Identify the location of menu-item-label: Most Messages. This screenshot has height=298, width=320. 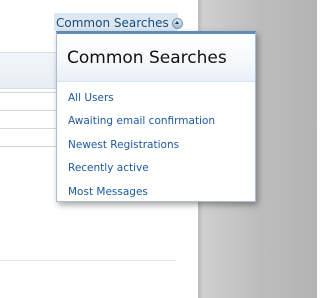
(108, 192).